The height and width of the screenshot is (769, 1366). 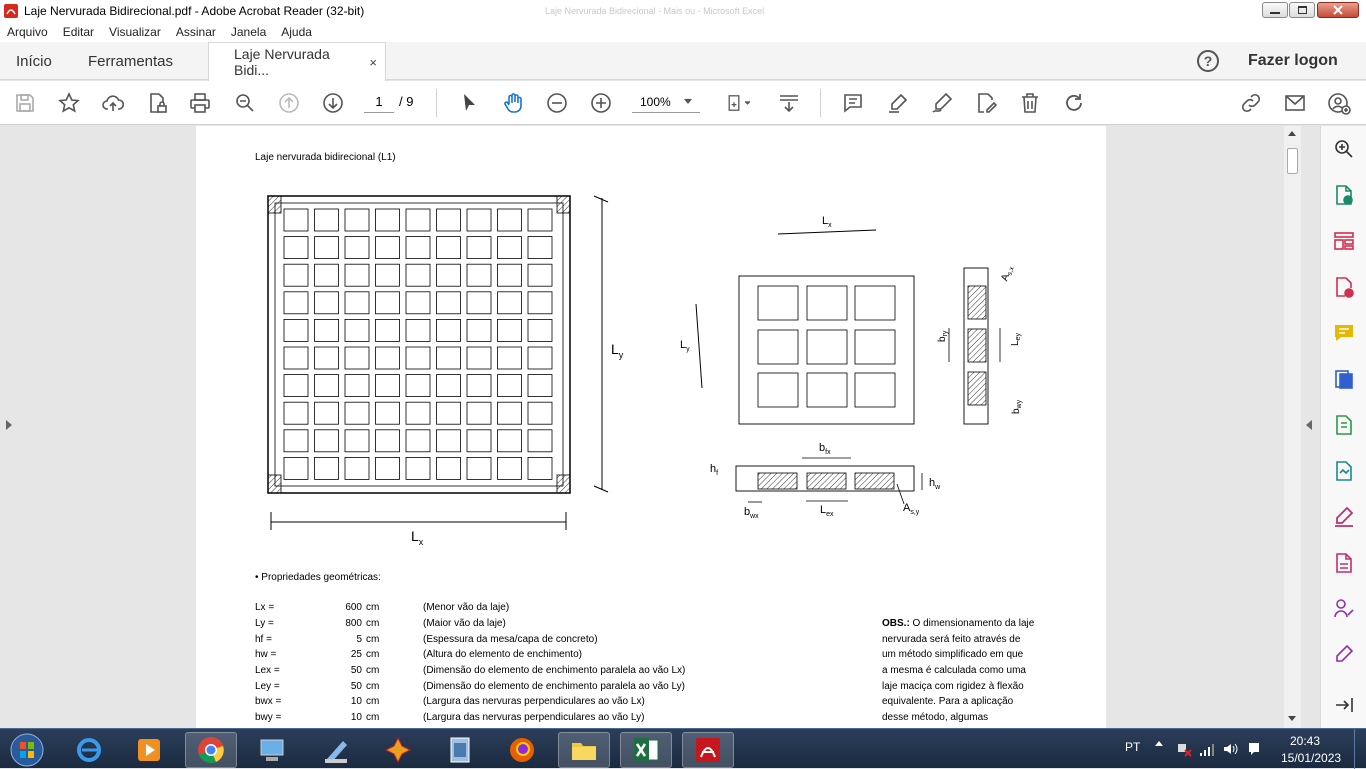 I want to click on volume-icon, so click(x=1230, y=750).